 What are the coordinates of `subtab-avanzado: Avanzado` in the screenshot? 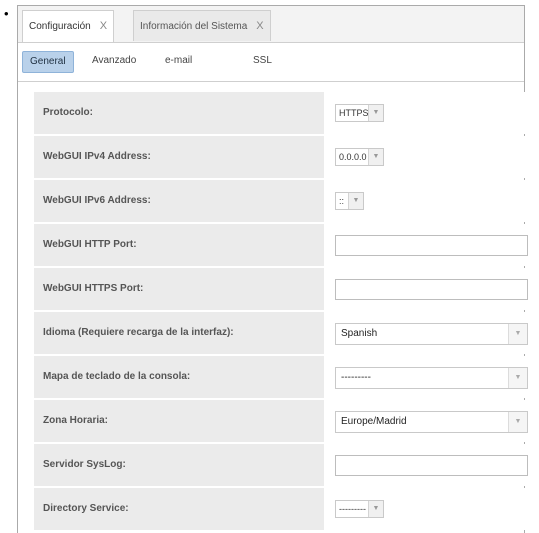 It's located at (114, 61).